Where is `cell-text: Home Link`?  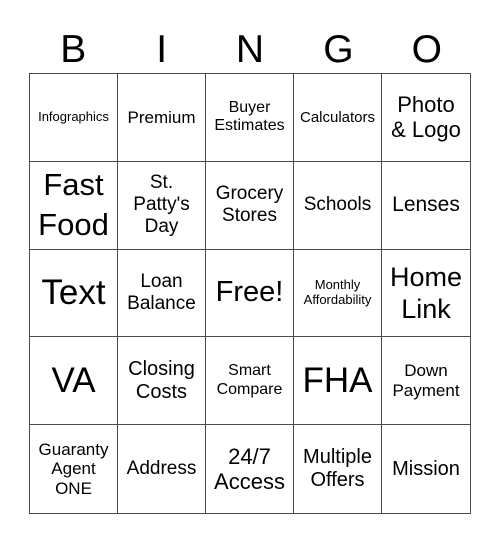 cell-text: Home Link is located at coordinates (426, 292).